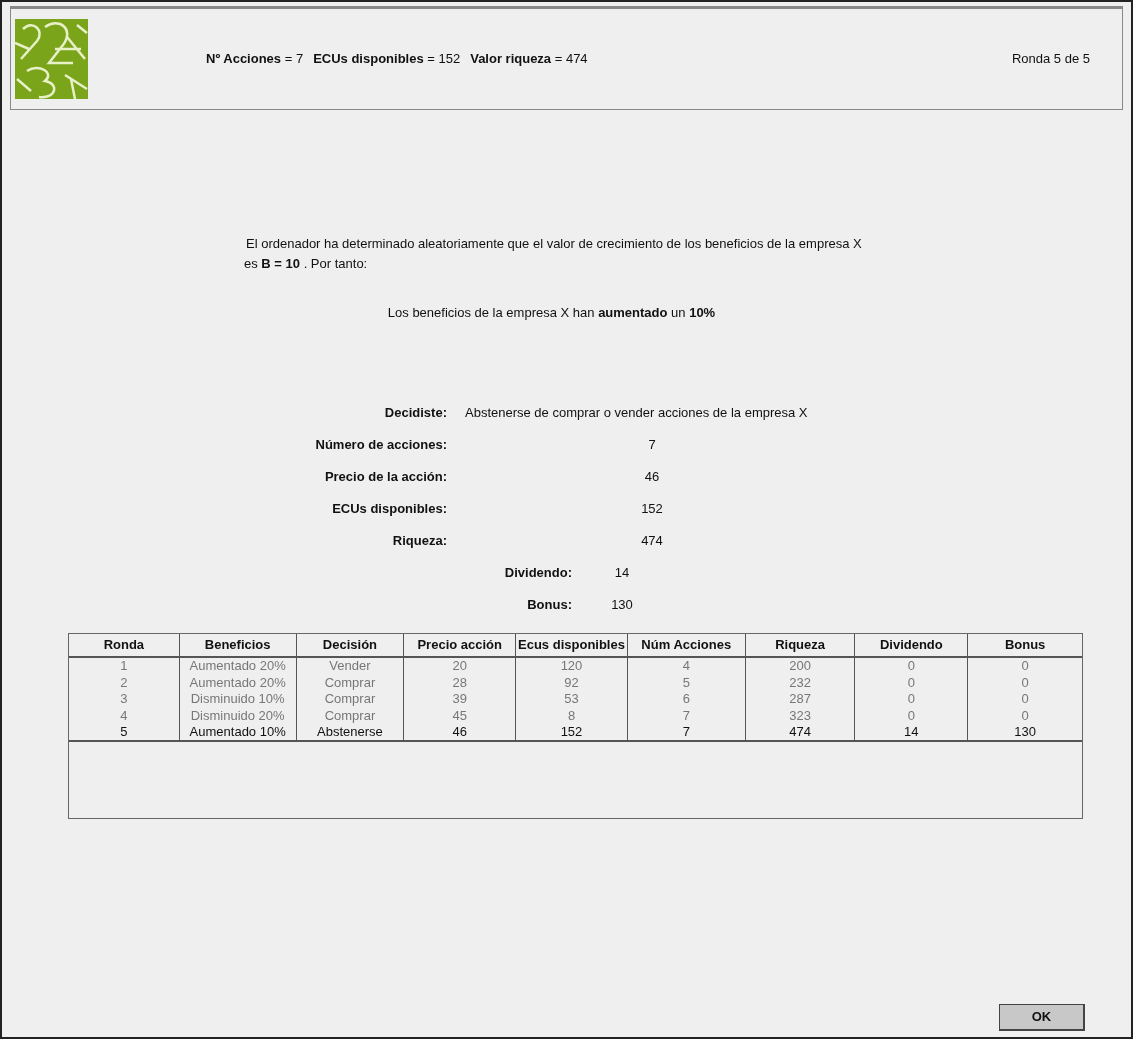 The width and height of the screenshot is (1133, 1039). Describe the element at coordinates (652, 444) in the screenshot. I see `detail-value: 7` at that location.